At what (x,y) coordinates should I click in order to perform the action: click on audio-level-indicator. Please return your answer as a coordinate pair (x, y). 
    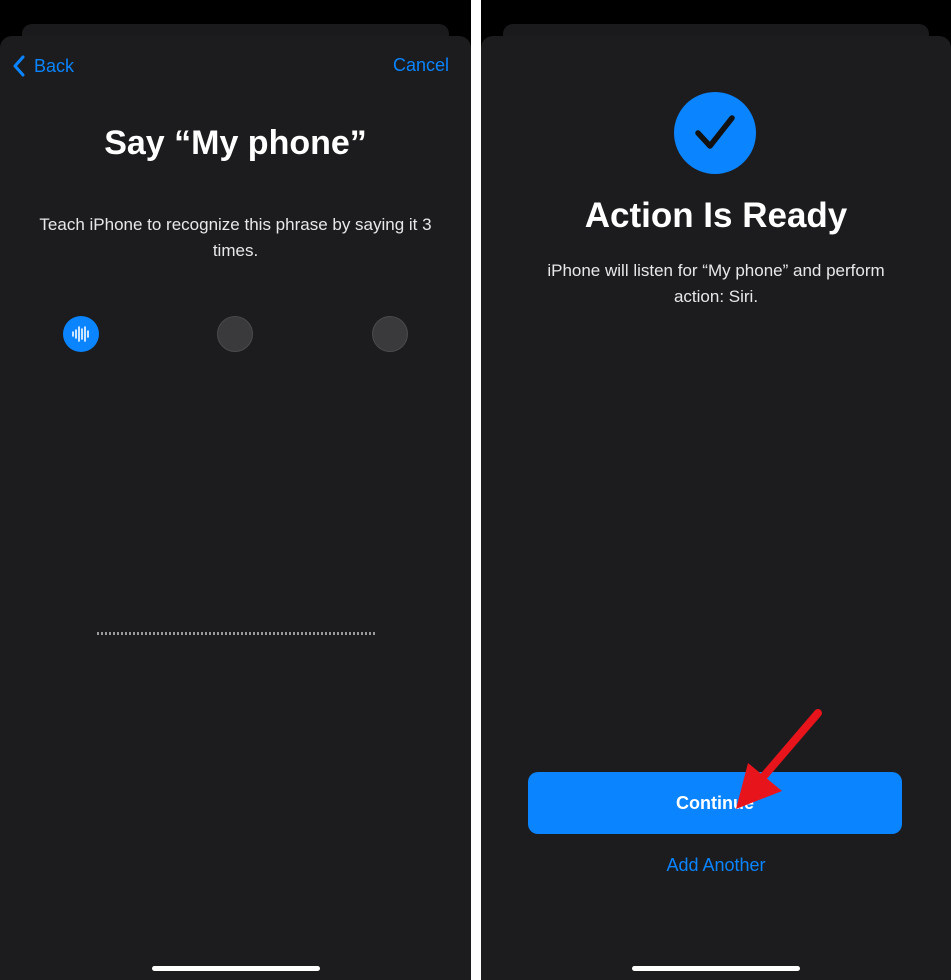
    Looking at the image, I should click on (236, 633).